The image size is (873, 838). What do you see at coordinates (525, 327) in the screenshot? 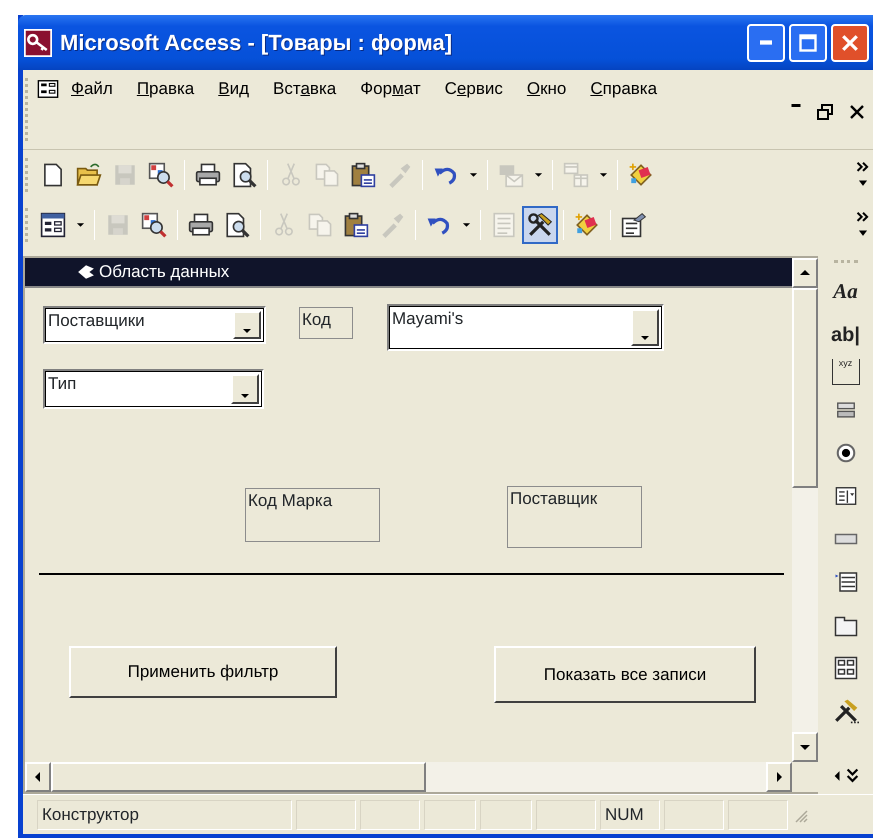
I see `combo-box: Mayami's` at bounding box center [525, 327].